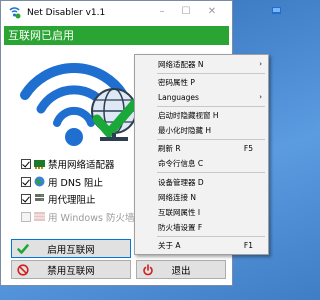 The image size is (320, 300). I want to click on menu-item-cmd-info: 命令行信息 C, so click(201, 163).